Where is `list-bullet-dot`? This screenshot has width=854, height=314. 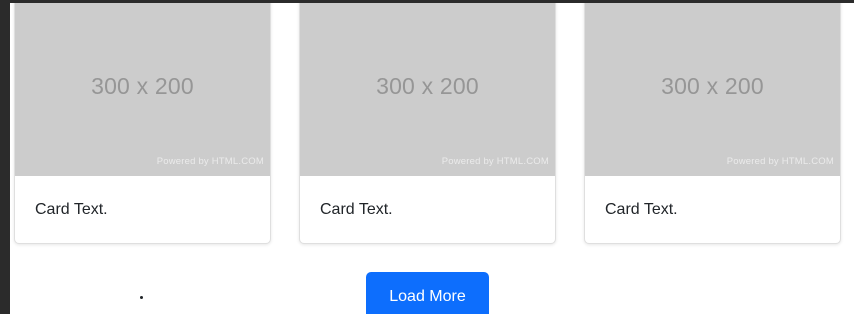
list-bullet-dot is located at coordinates (141, 297).